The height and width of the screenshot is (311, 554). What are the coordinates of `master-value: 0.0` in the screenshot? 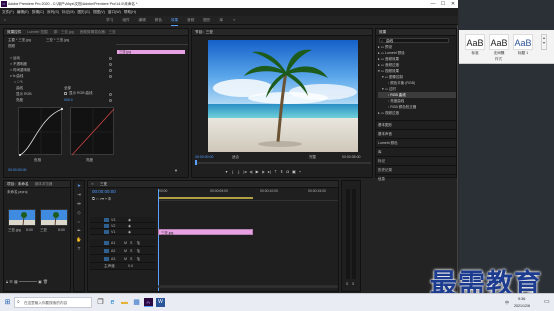 It's located at (130, 266).